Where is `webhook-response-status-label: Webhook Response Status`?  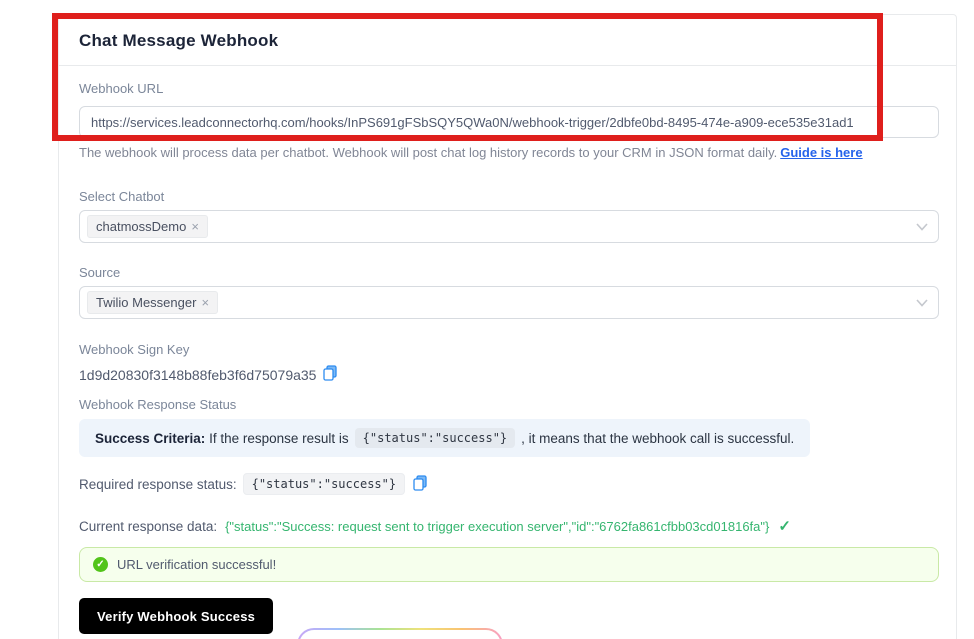 webhook-response-status-label: Webhook Response Status is located at coordinates (158, 404).